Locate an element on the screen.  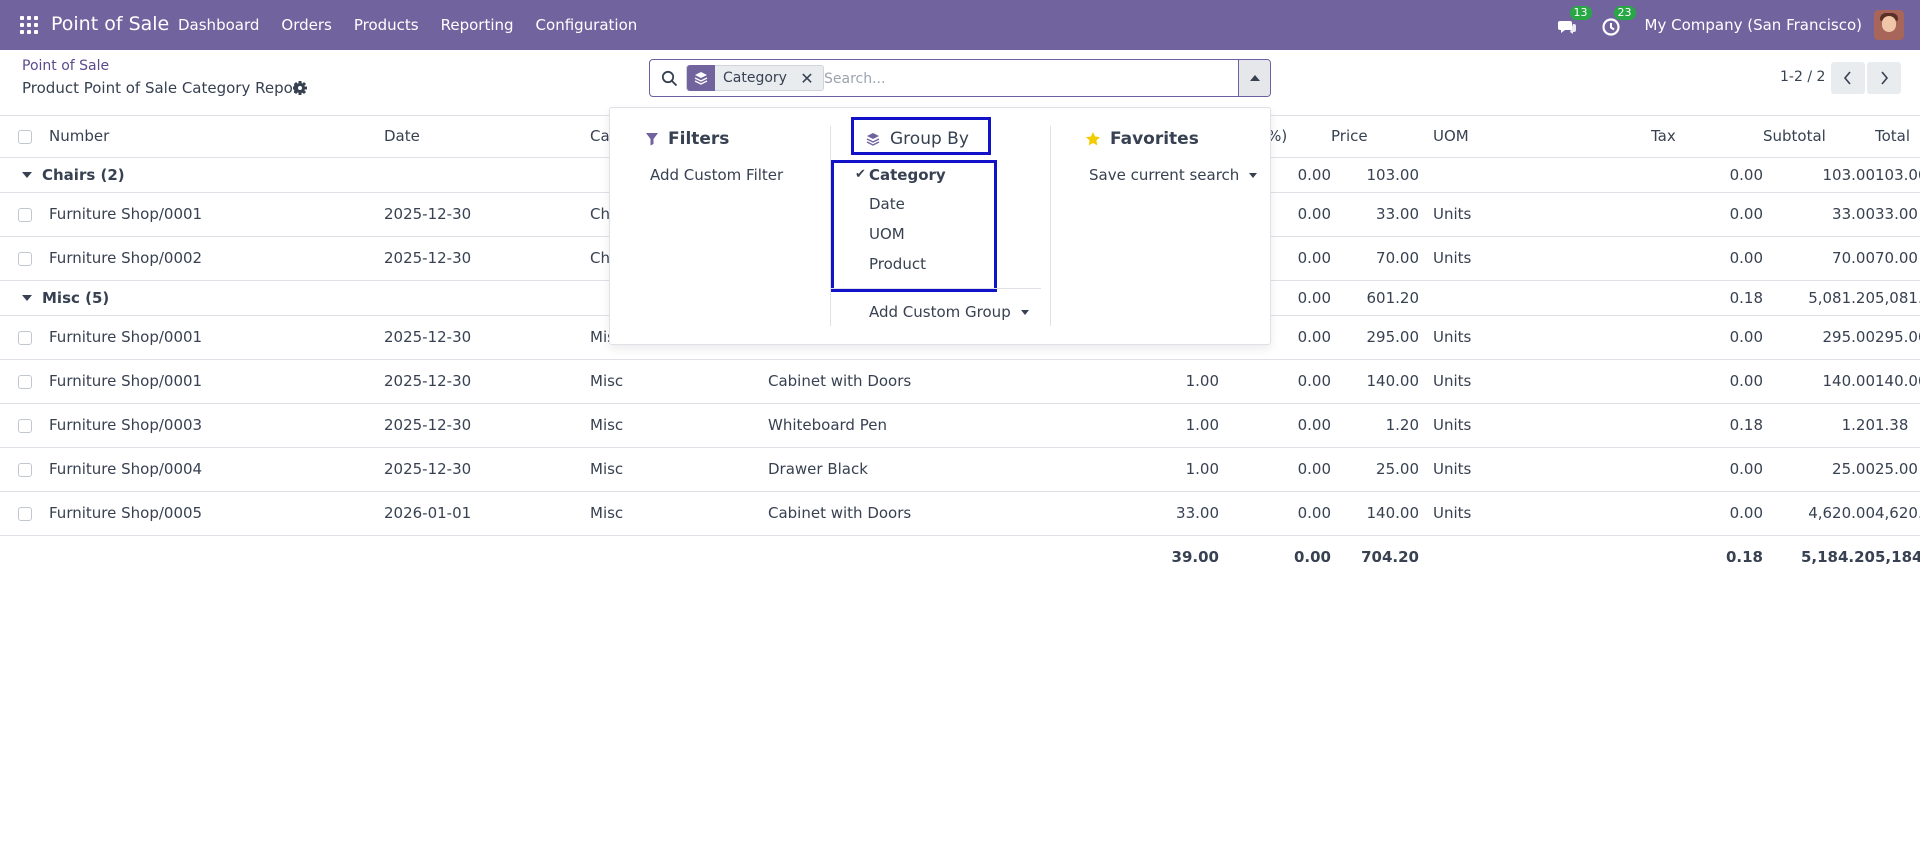
activities-button: 23 is located at coordinates (1618, 21).